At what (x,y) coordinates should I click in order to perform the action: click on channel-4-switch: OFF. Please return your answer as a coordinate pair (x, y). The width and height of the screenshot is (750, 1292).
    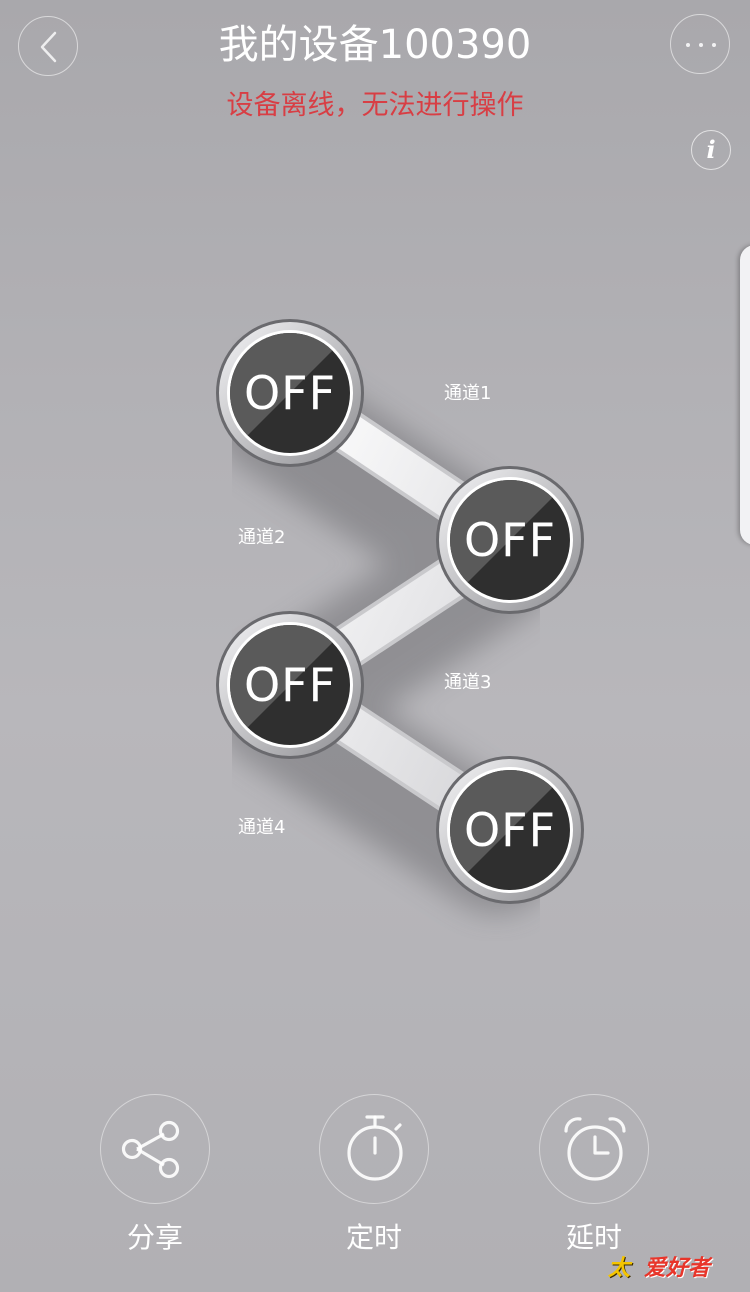
    Looking at the image, I should click on (510, 830).